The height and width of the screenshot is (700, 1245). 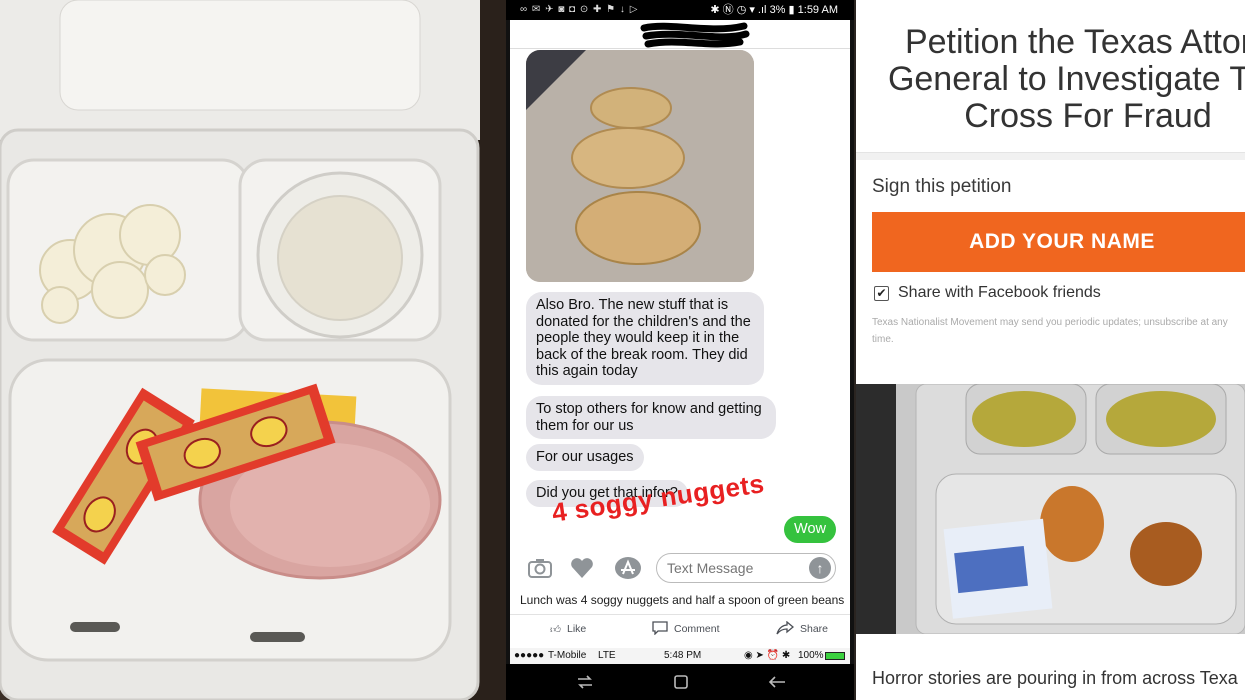 What do you see at coordinates (555, 629) in the screenshot?
I see `thumbs-up-icon: 👍︎` at bounding box center [555, 629].